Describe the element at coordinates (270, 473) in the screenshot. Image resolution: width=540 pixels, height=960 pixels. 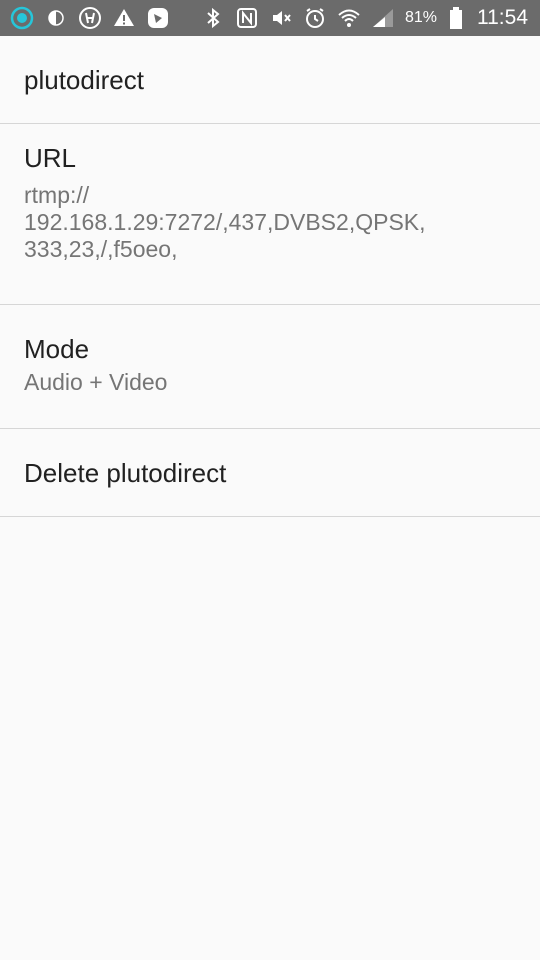
I see `delete-preference: Delete plutodirect` at that location.